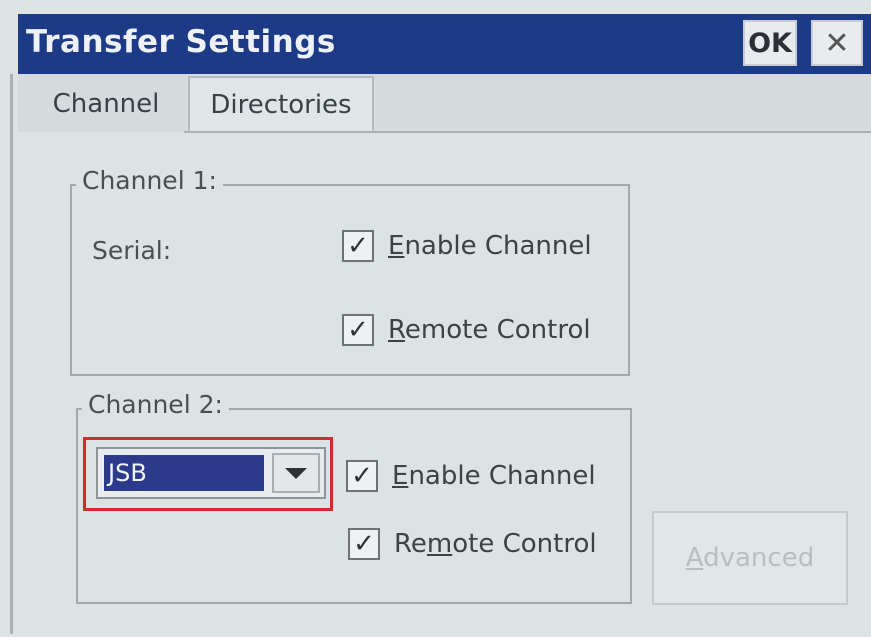  I want to click on channel2-enable-label: Enable Channel, so click(494, 476).